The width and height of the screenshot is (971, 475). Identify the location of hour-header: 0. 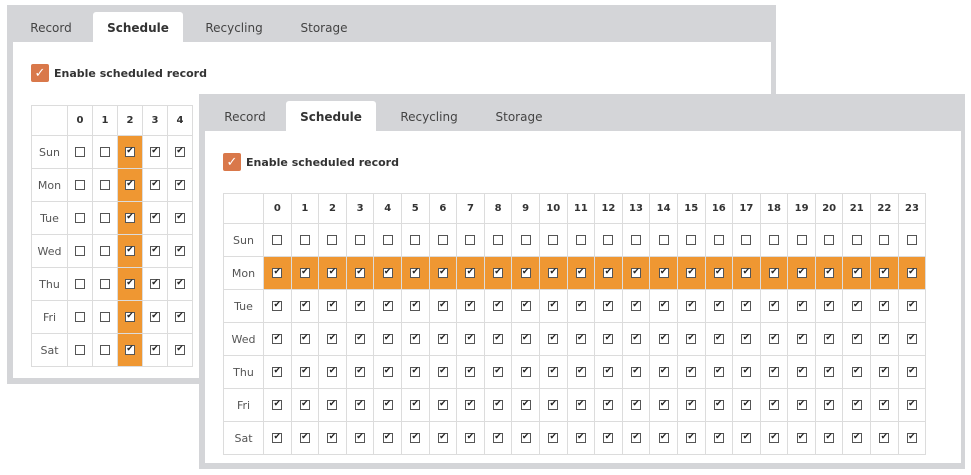
(277, 208).